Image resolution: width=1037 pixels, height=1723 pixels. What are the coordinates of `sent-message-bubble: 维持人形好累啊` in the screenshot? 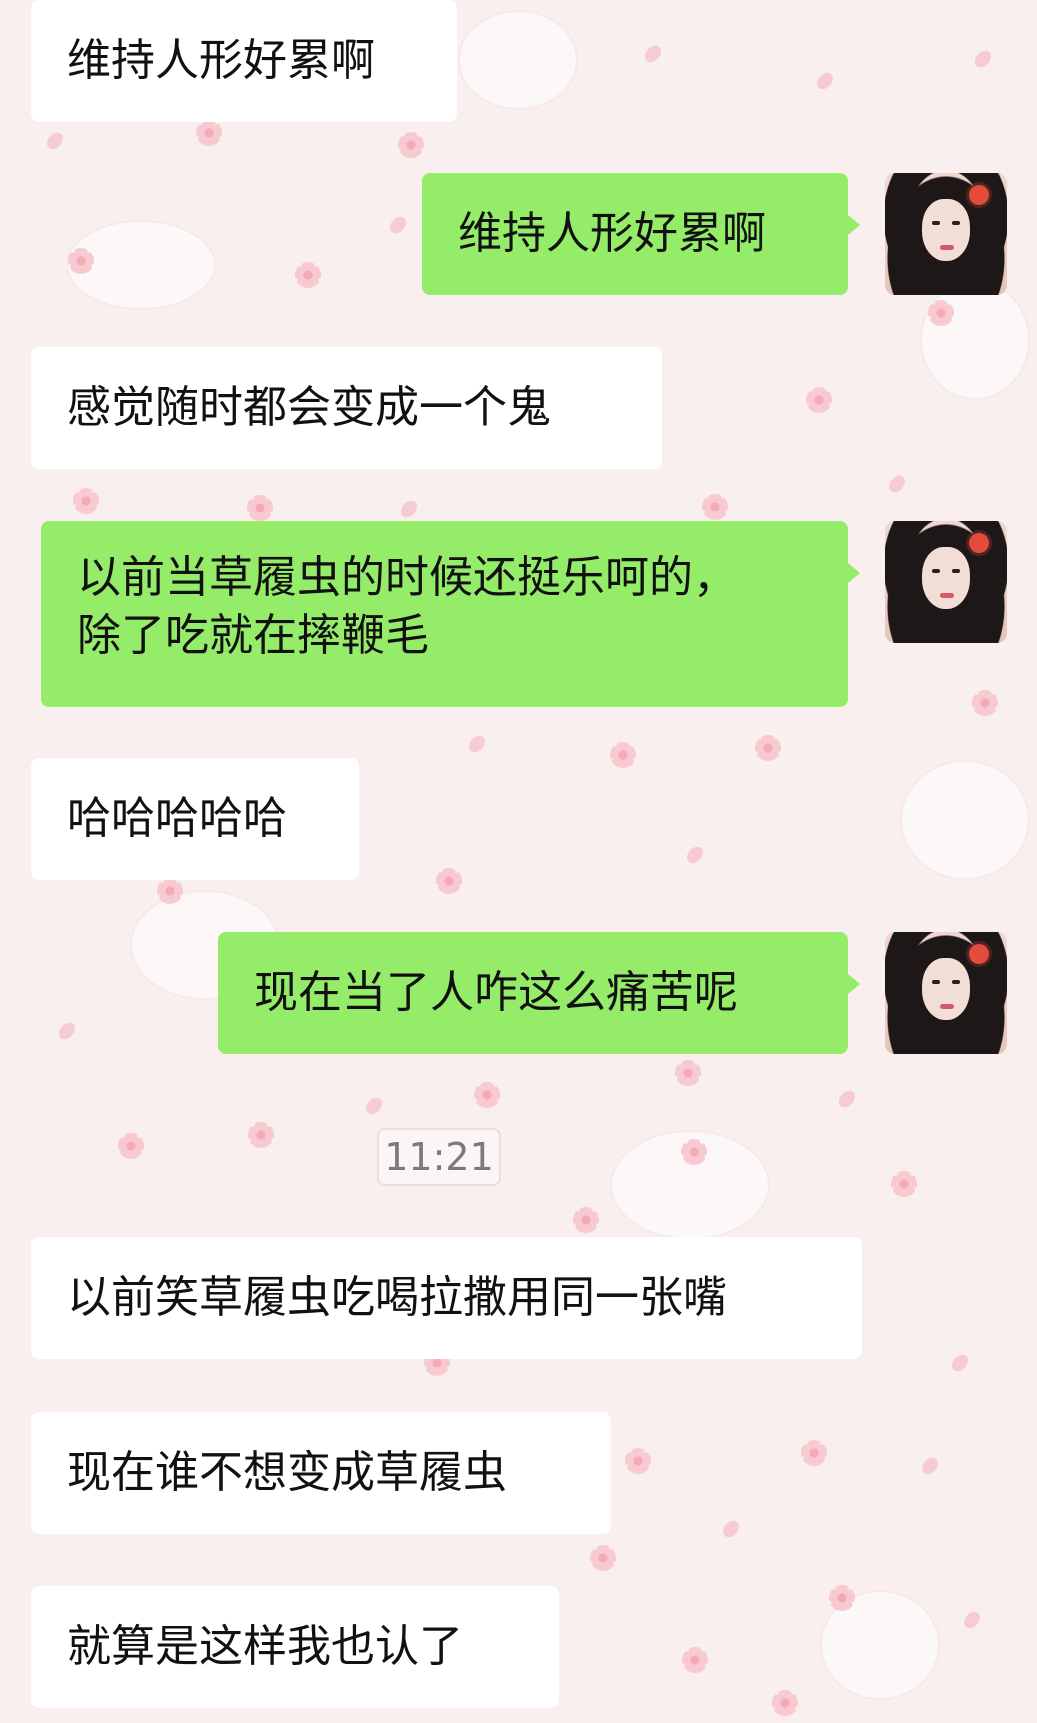 It's located at (641, 234).